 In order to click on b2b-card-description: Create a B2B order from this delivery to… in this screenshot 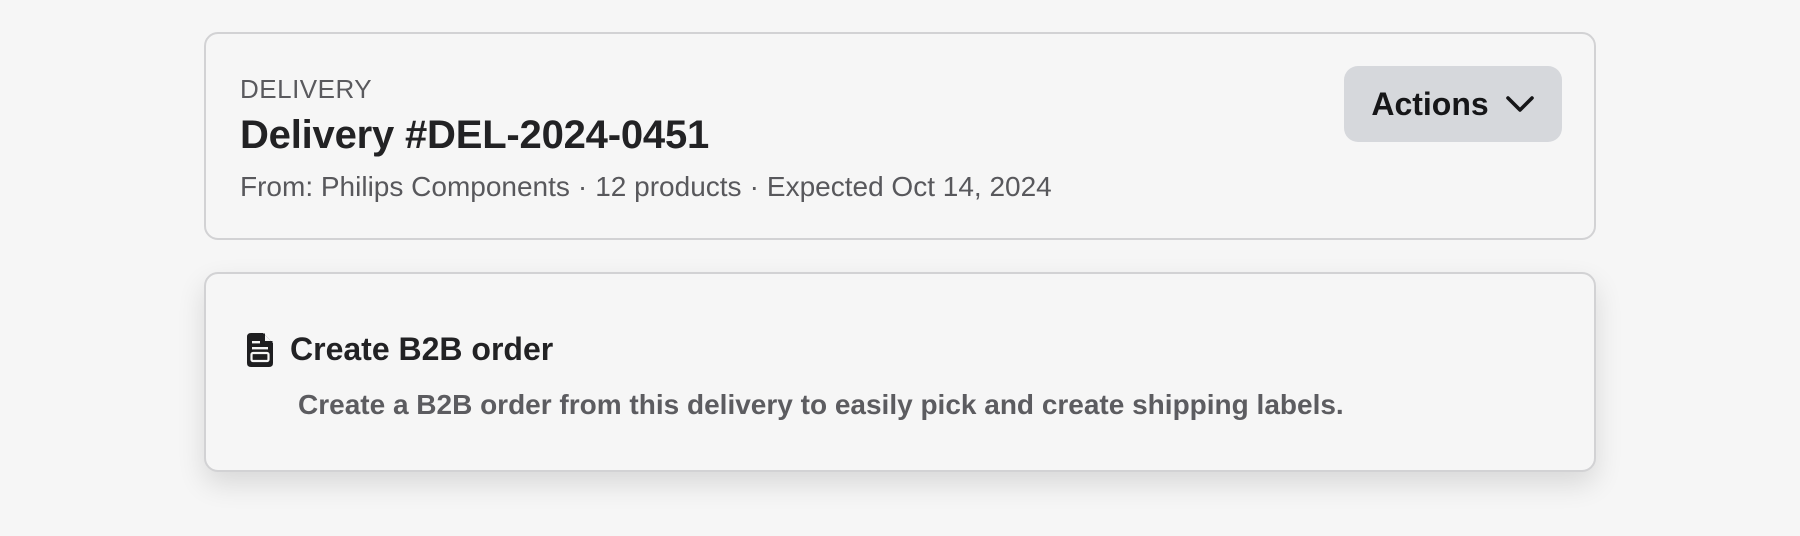, I will do `click(821, 404)`.